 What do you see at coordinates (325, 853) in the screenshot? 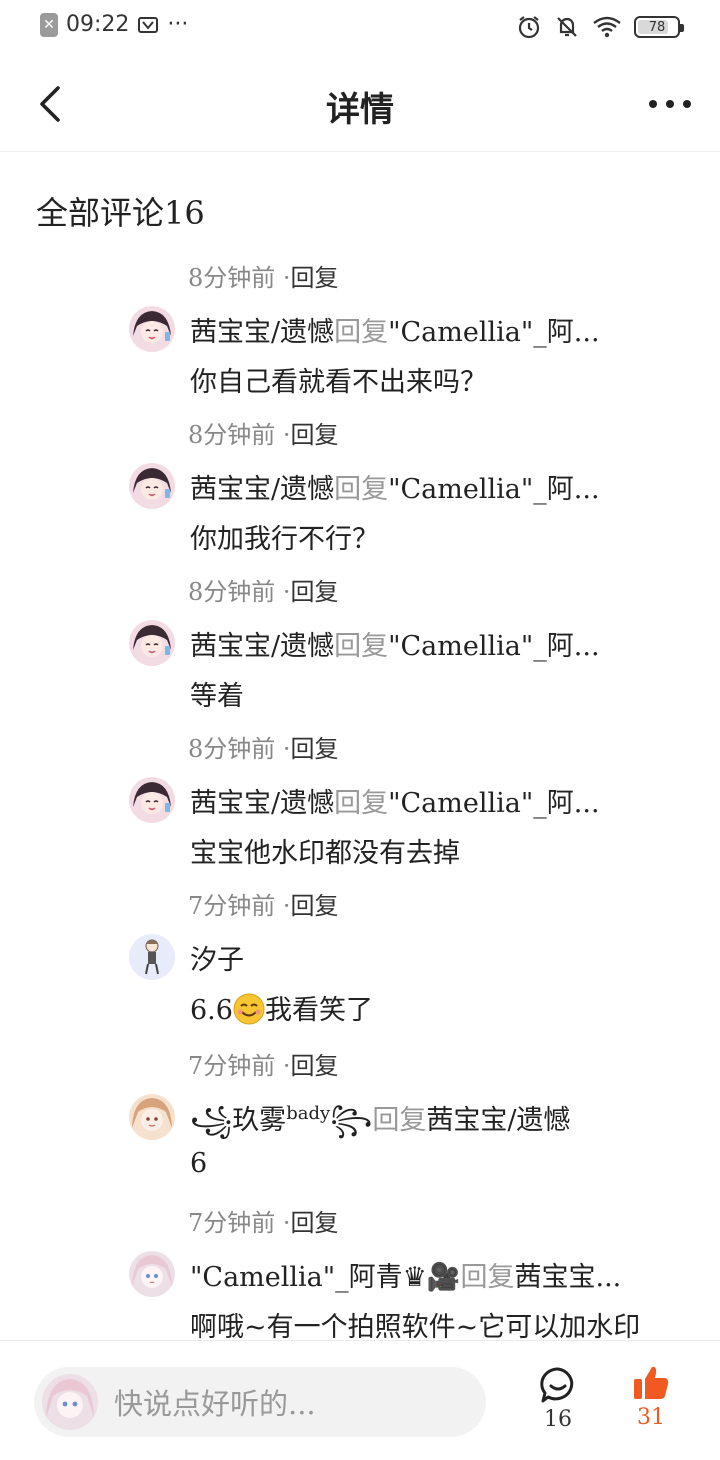
I see `comment-text: 宝宝他水印都没有去掉` at bounding box center [325, 853].